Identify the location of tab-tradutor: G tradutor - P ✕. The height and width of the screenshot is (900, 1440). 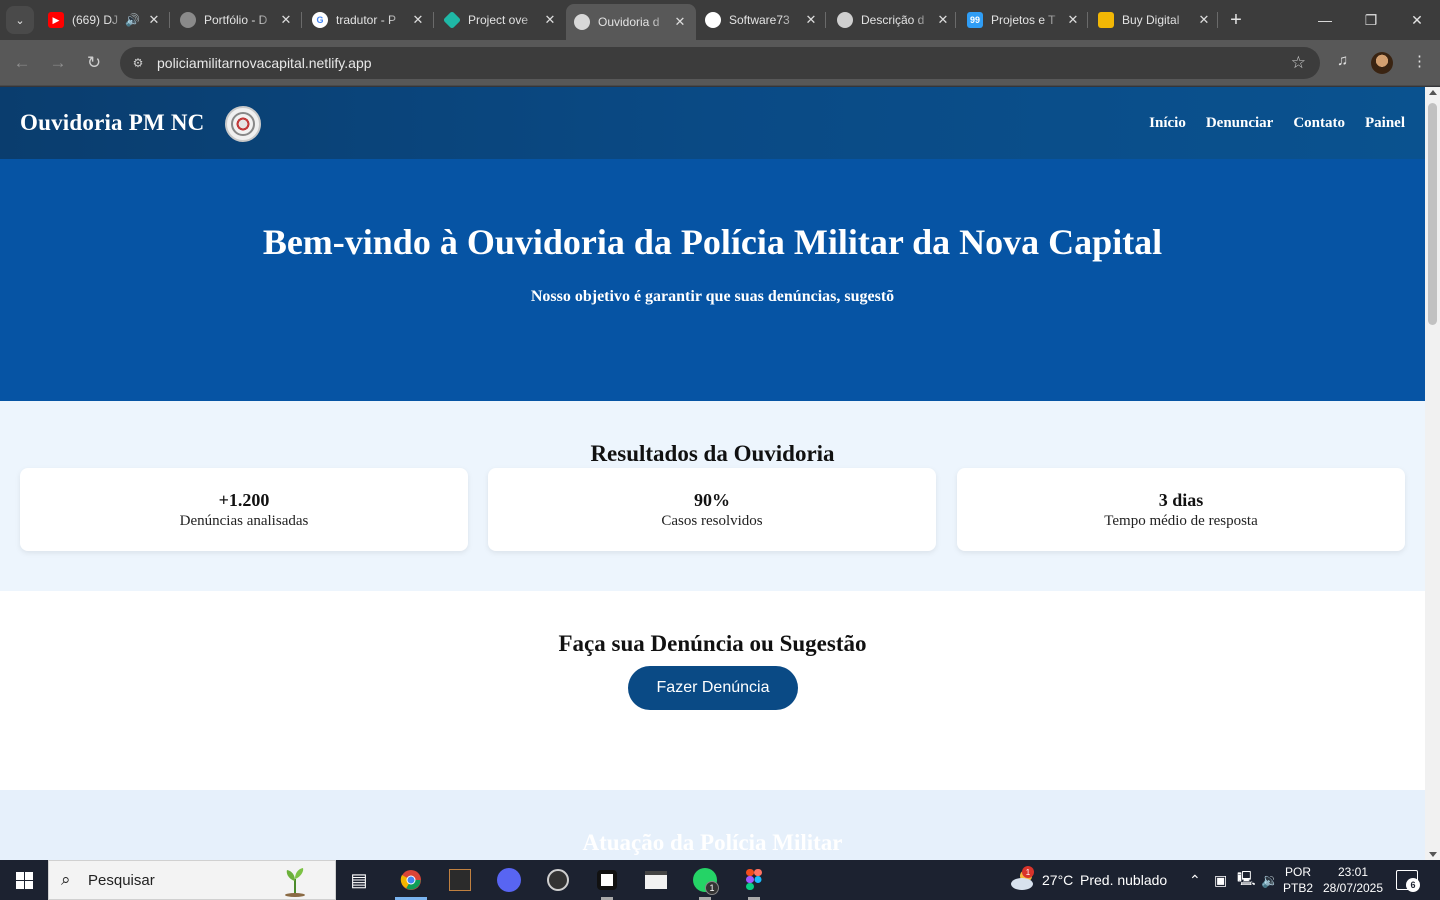
(369, 20).